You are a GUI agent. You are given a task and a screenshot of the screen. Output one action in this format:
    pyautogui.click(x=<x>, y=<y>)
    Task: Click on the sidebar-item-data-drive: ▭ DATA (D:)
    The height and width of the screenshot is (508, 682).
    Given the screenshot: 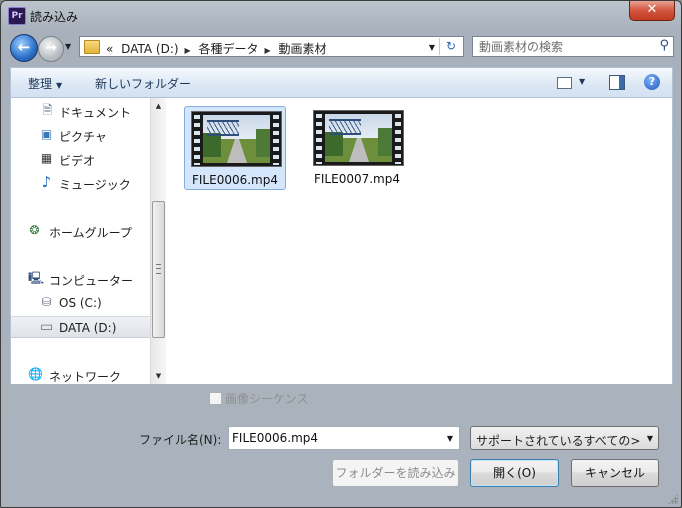 What is the action you would take?
    pyautogui.click(x=80, y=327)
    